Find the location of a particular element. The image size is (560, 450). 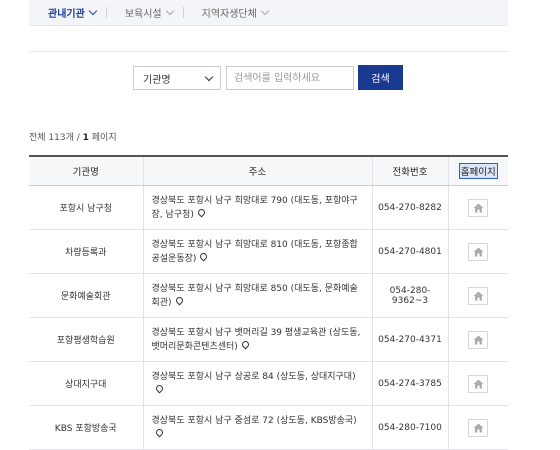

agency-address: 경상북도 포항시 남구 희망대로 810 (대도동, 포항종합공설운동장) is located at coordinates (254, 251).